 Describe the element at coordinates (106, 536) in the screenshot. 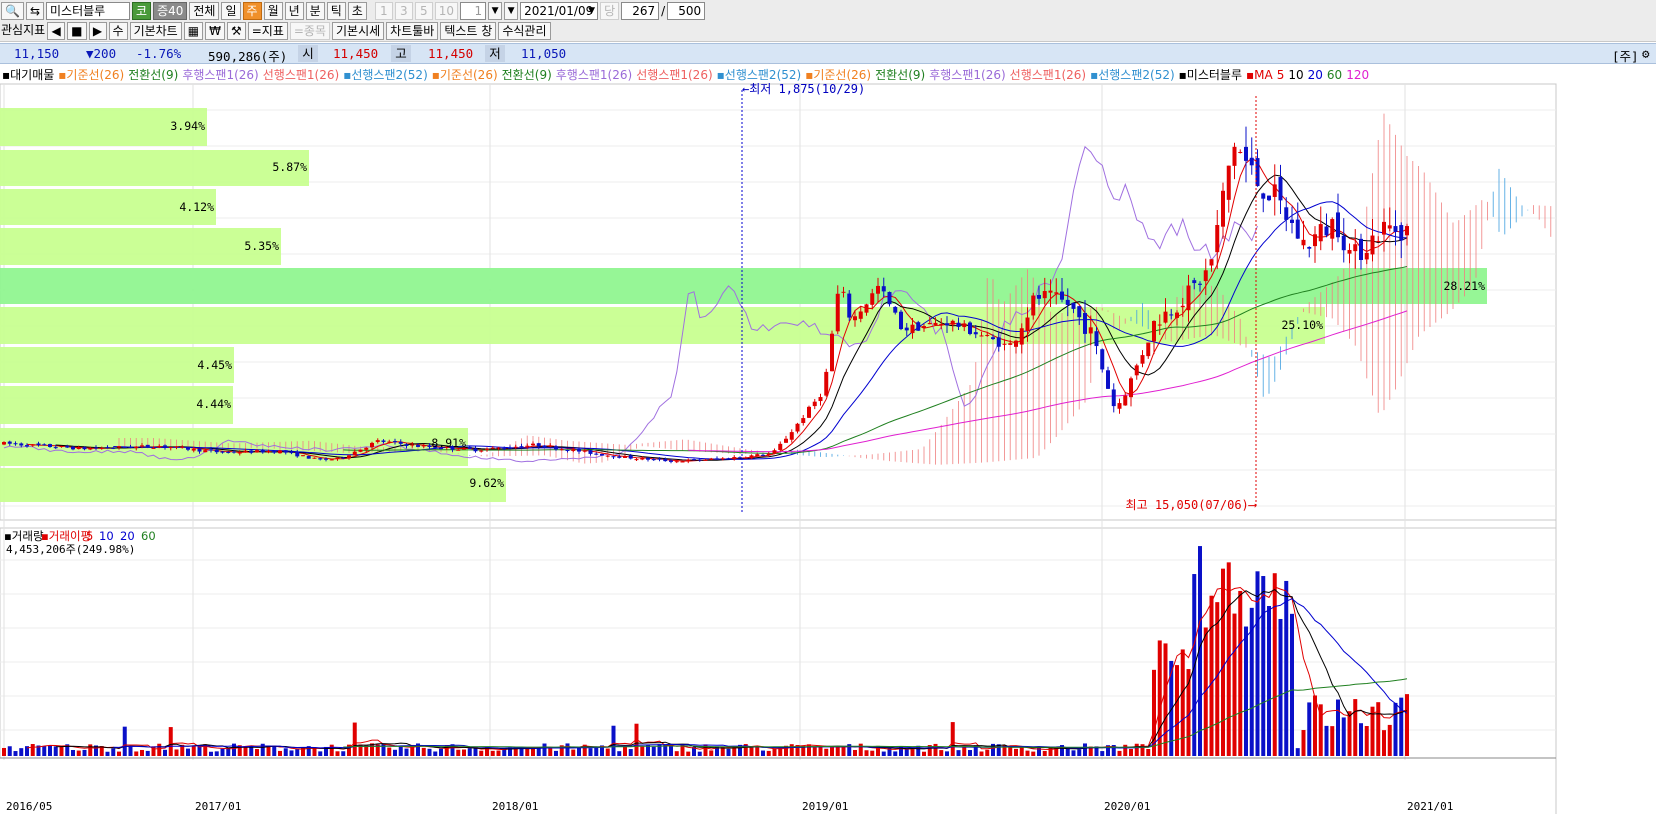

I see `volume-legend-item: 10` at that location.